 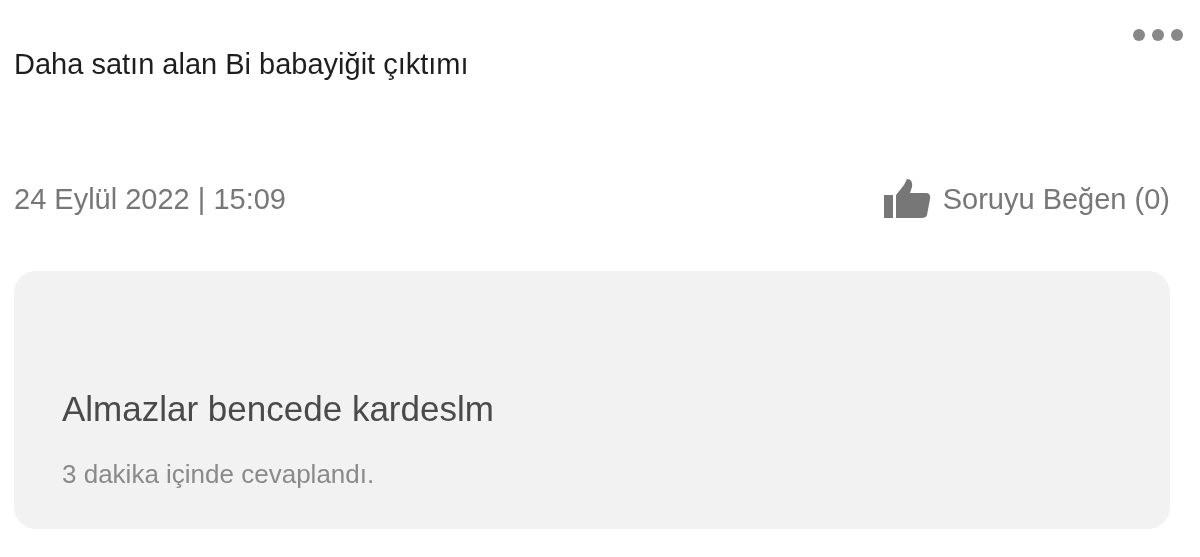 What do you see at coordinates (219, 474) in the screenshot?
I see `answer-time-note: 3 dakika içinde cevaplandı.` at bounding box center [219, 474].